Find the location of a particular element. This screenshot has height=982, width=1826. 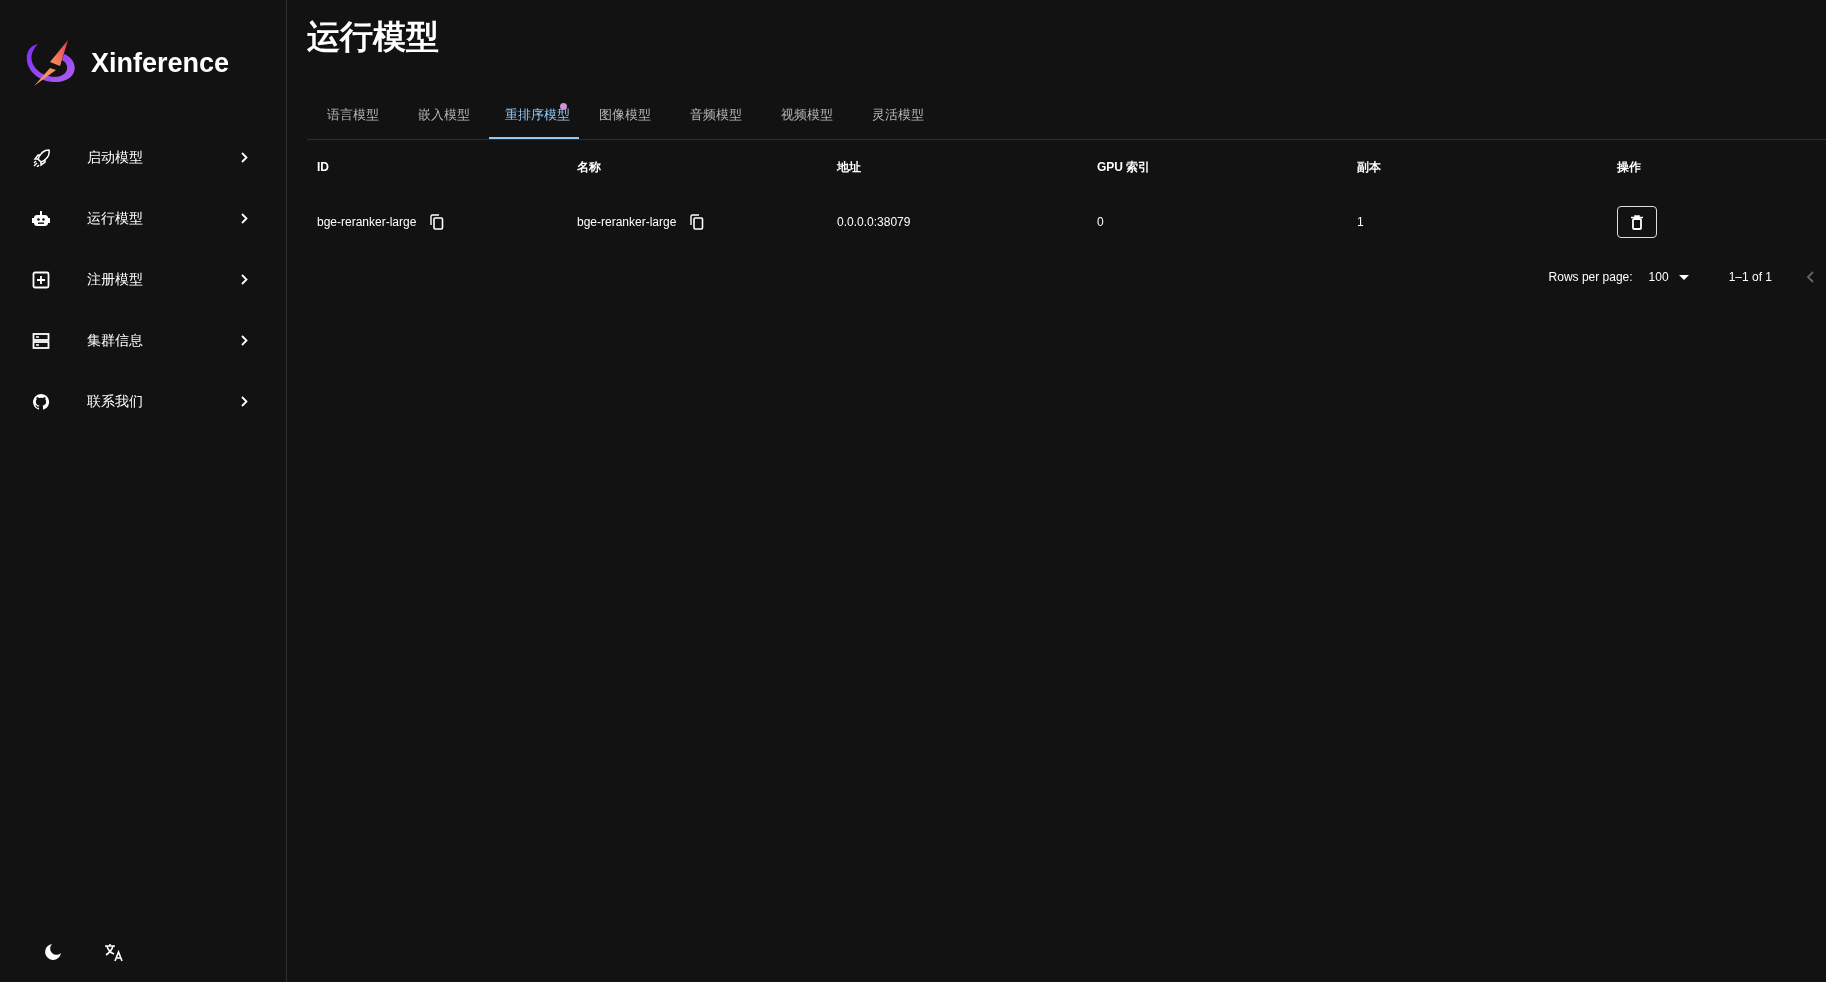

table-cell: 1 is located at coordinates (1360, 222).